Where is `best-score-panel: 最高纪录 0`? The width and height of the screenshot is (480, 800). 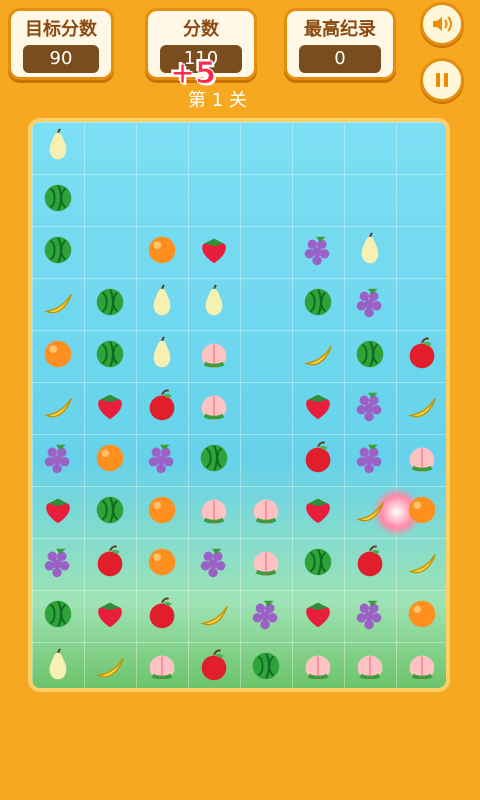 best-score-panel: 最高纪录 0 is located at coordinates (340, 44).